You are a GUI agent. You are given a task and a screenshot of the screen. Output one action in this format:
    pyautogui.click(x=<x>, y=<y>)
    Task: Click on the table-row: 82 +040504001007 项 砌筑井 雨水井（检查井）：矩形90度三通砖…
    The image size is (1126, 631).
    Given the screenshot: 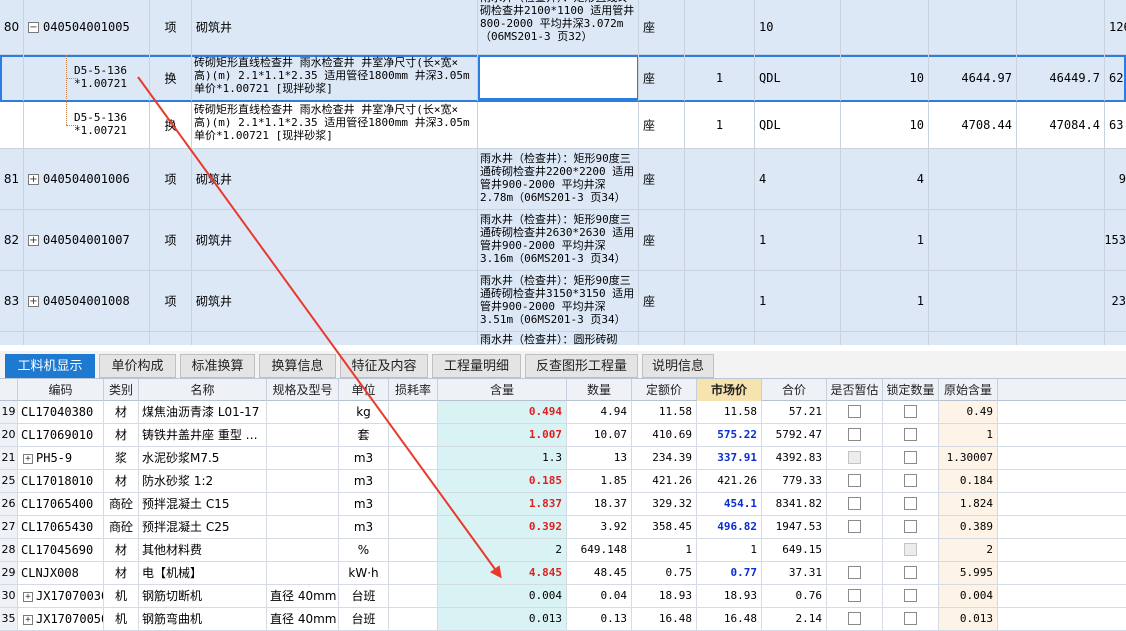 What is the action you would take?
    pyautogui.click(x=563, y=240)
    